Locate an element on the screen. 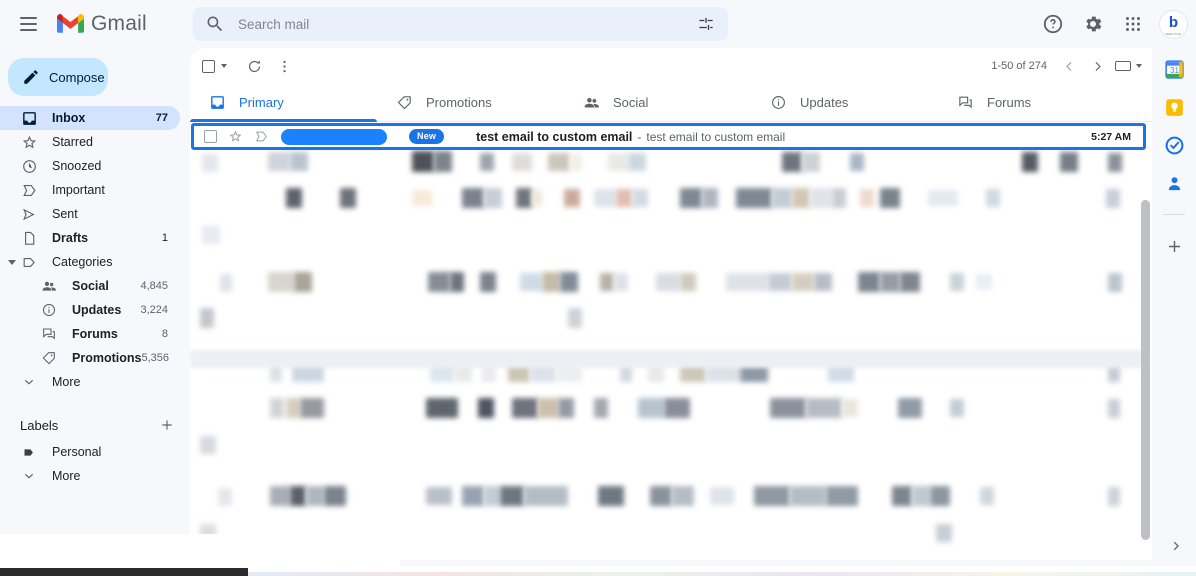  help-icon is located at coordinates (1053, 24).